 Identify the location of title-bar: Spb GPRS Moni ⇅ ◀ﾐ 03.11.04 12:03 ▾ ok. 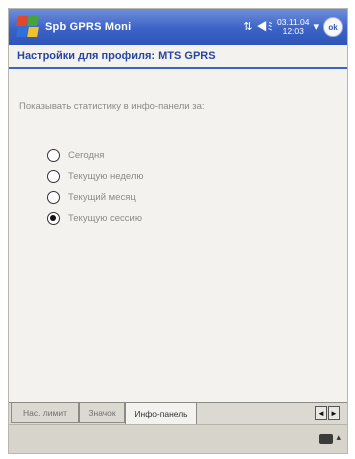
(178, 27).